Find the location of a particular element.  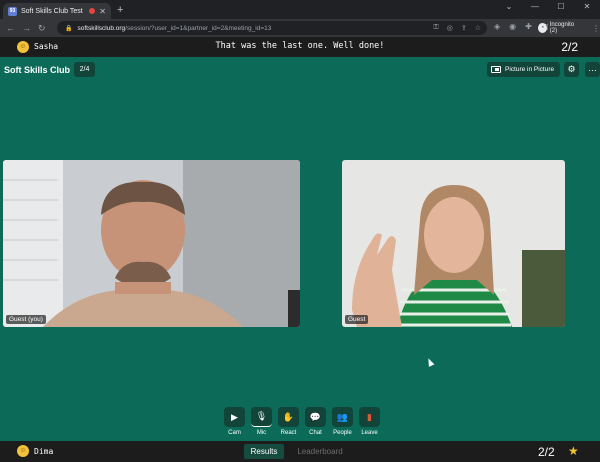

picture-in-picture-button: Picture in Picture is located at coordinates (523, 69).